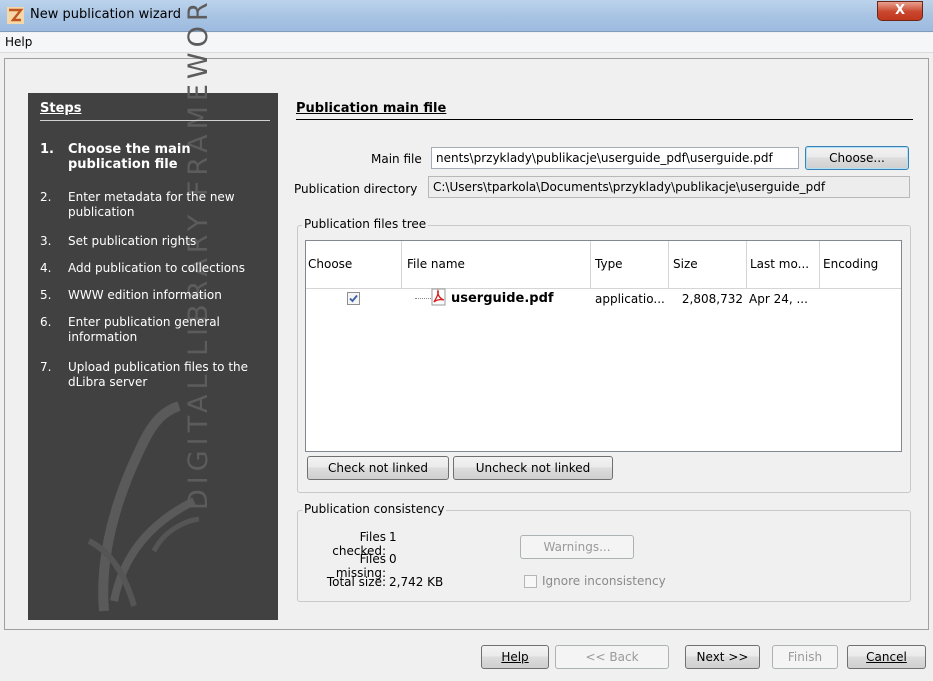 The image size is (933, 681). Describe the element at coordinates (46, 268) in the screenshot. I see `step-number: 4.` at that location.